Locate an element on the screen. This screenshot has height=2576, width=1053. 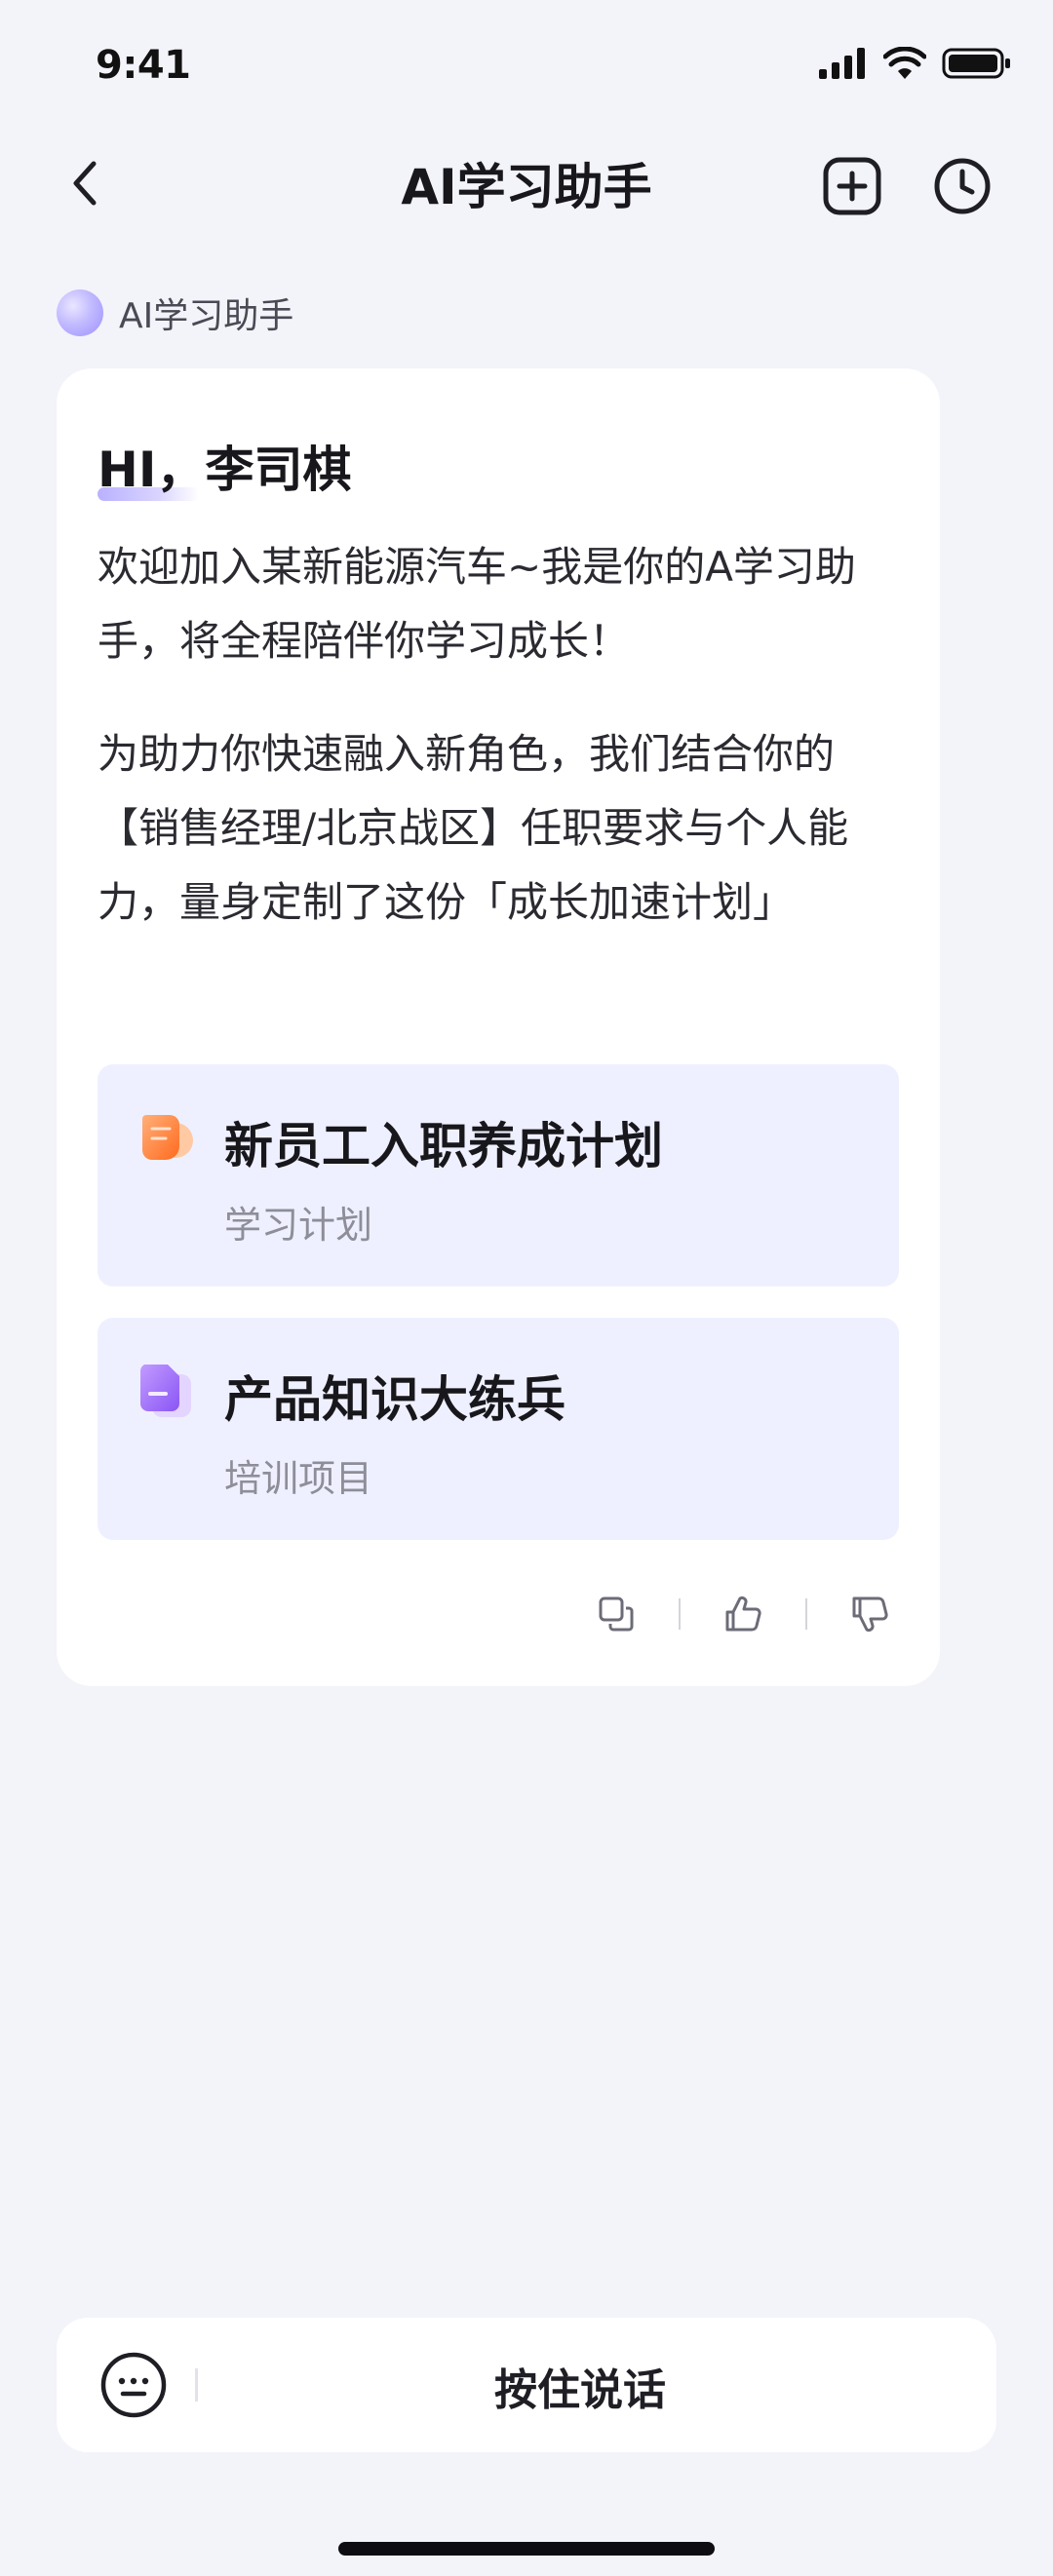
copy-icon is located at coordinates (616, 1614).